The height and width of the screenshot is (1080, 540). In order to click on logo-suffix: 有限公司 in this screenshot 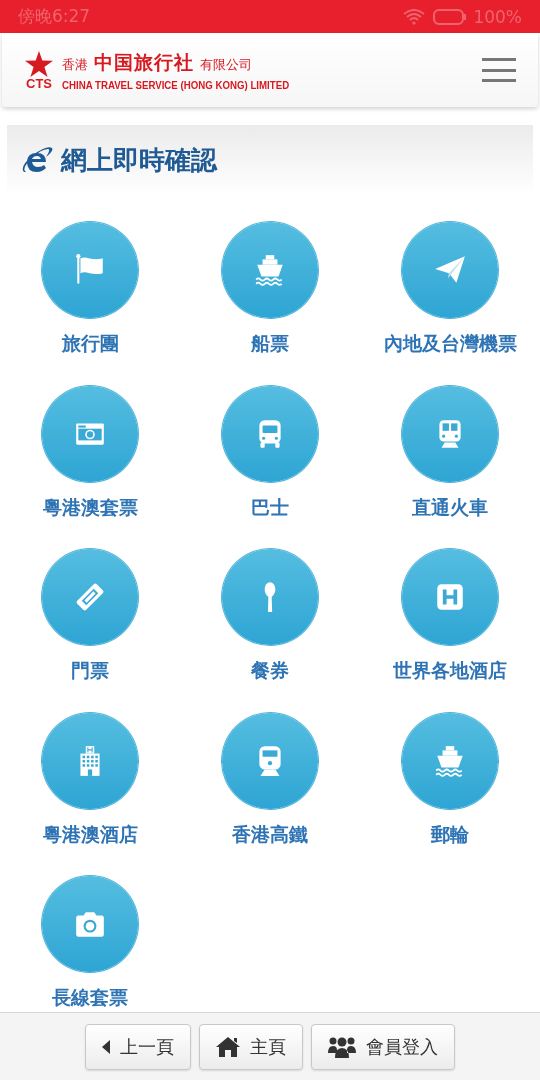, I will do `click(226, 64)`.